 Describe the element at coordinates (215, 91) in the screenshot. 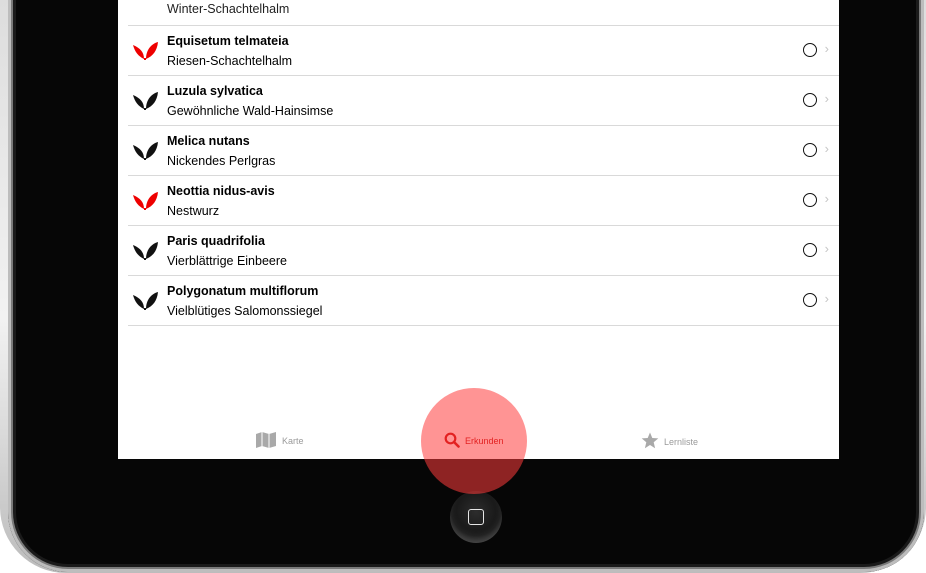

I see `plant-scientific-name: Luzula sylvatica` at that location.